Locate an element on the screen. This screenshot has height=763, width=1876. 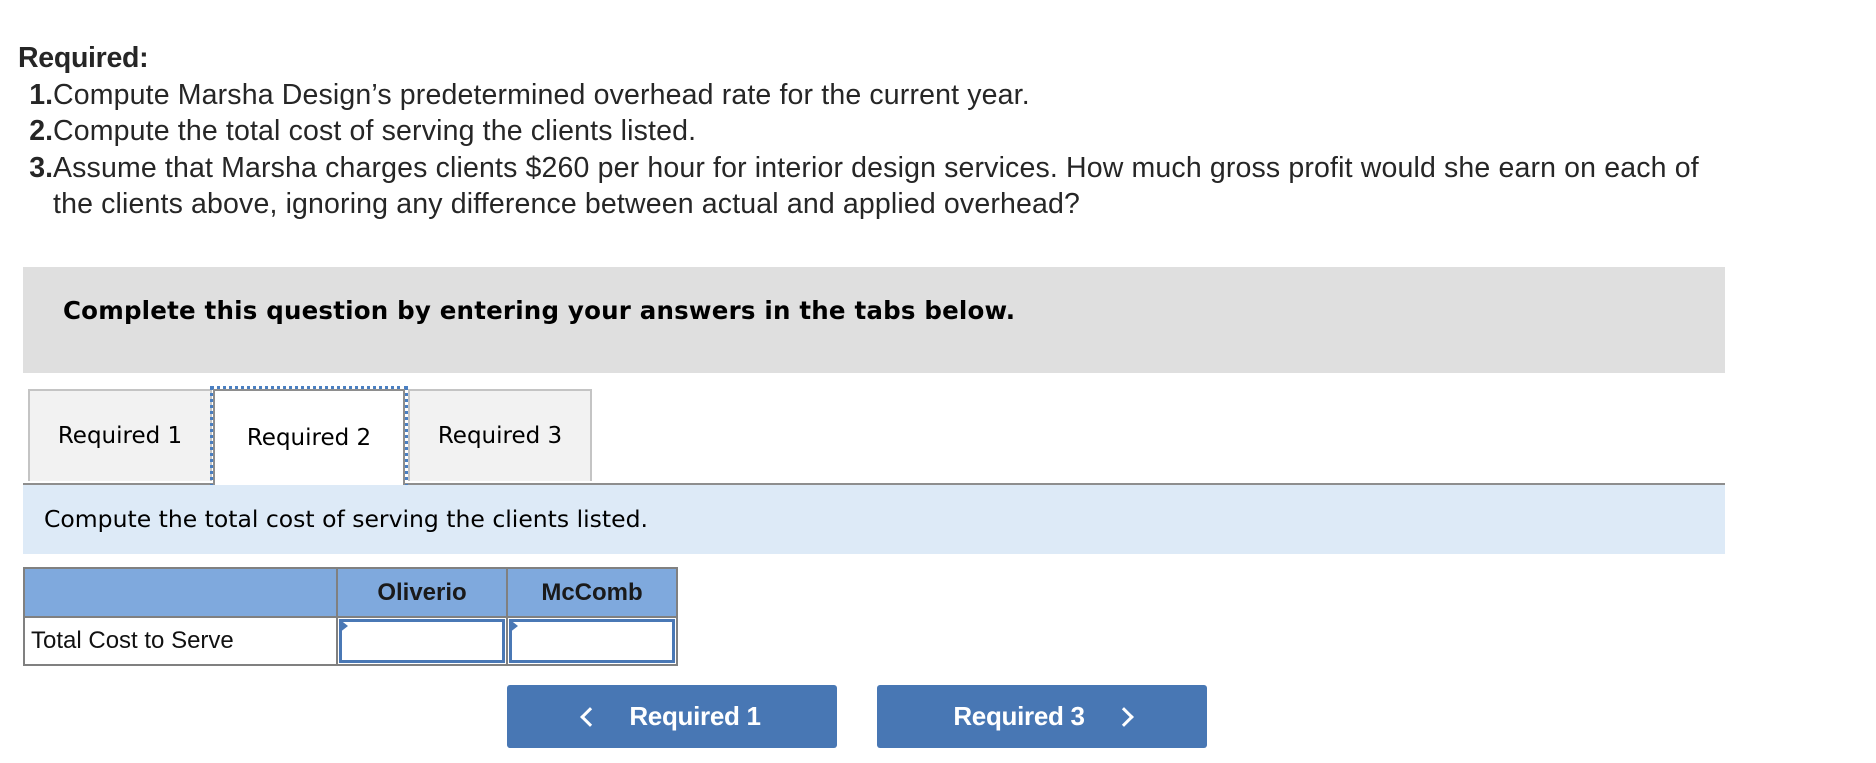
tab-required-2: Required 2 is located at coordinates (309, 437).